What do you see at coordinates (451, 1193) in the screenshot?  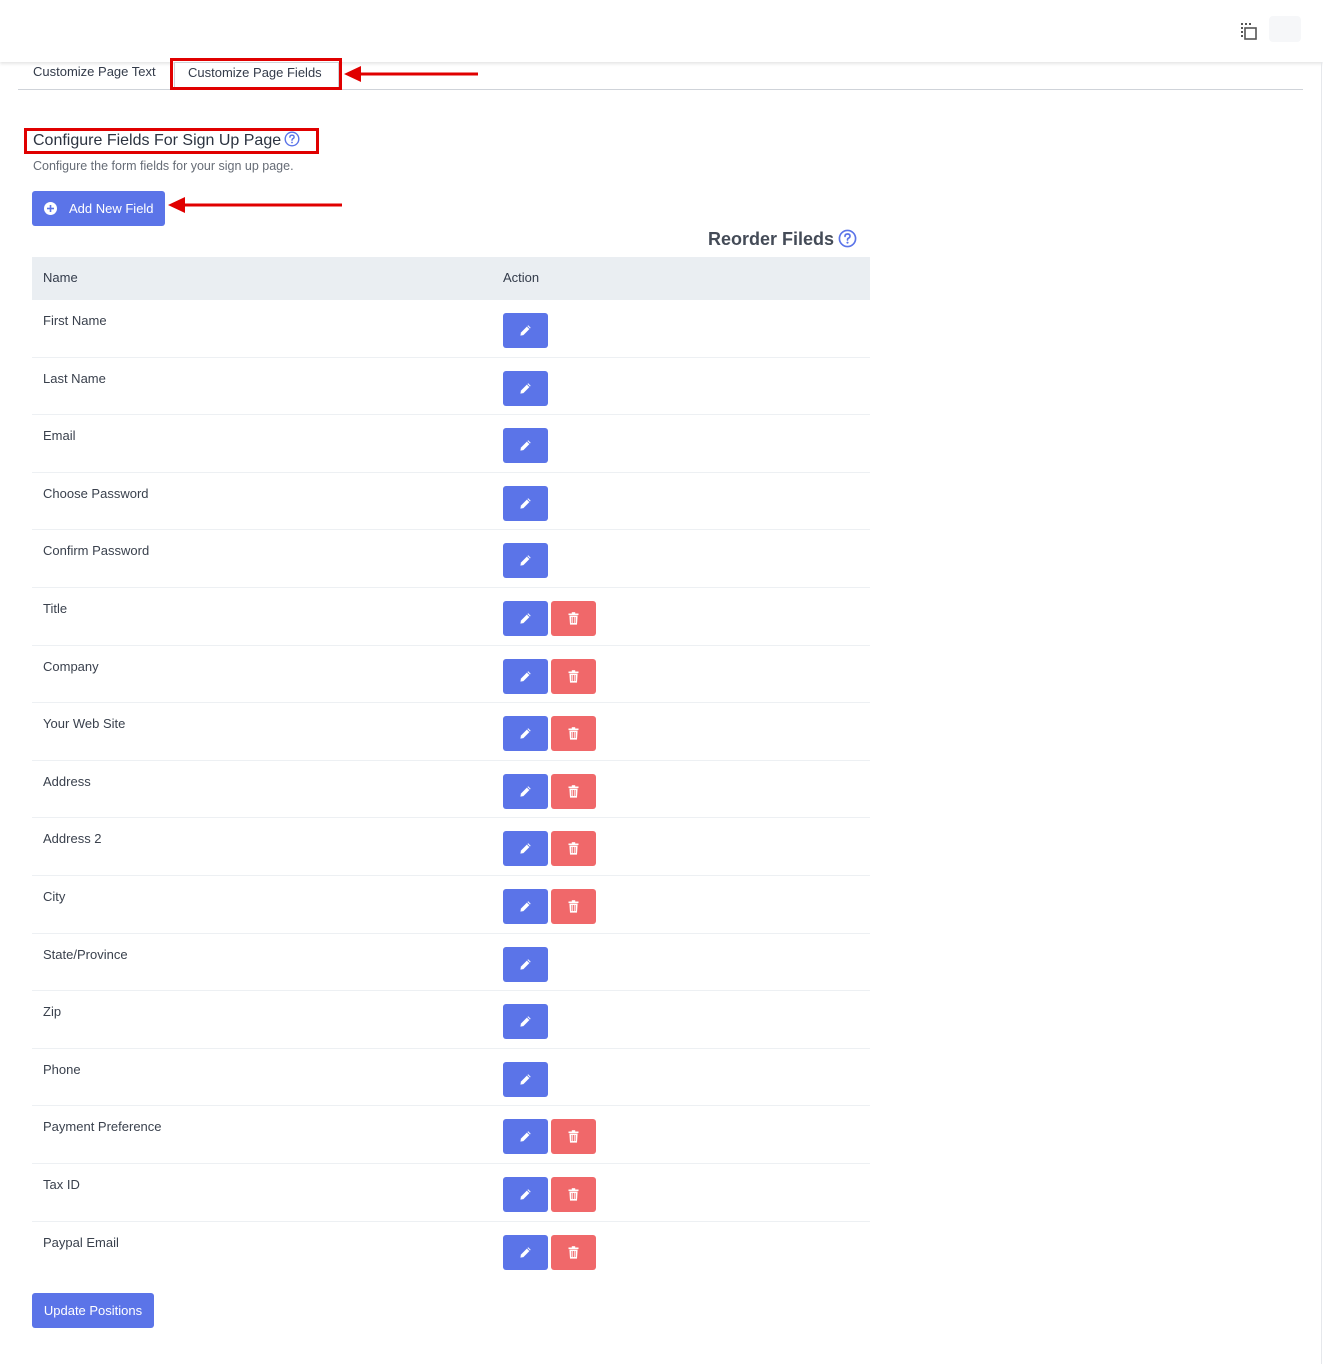 I see `table-row: Tax ID` at bounding box center [451, 1193].